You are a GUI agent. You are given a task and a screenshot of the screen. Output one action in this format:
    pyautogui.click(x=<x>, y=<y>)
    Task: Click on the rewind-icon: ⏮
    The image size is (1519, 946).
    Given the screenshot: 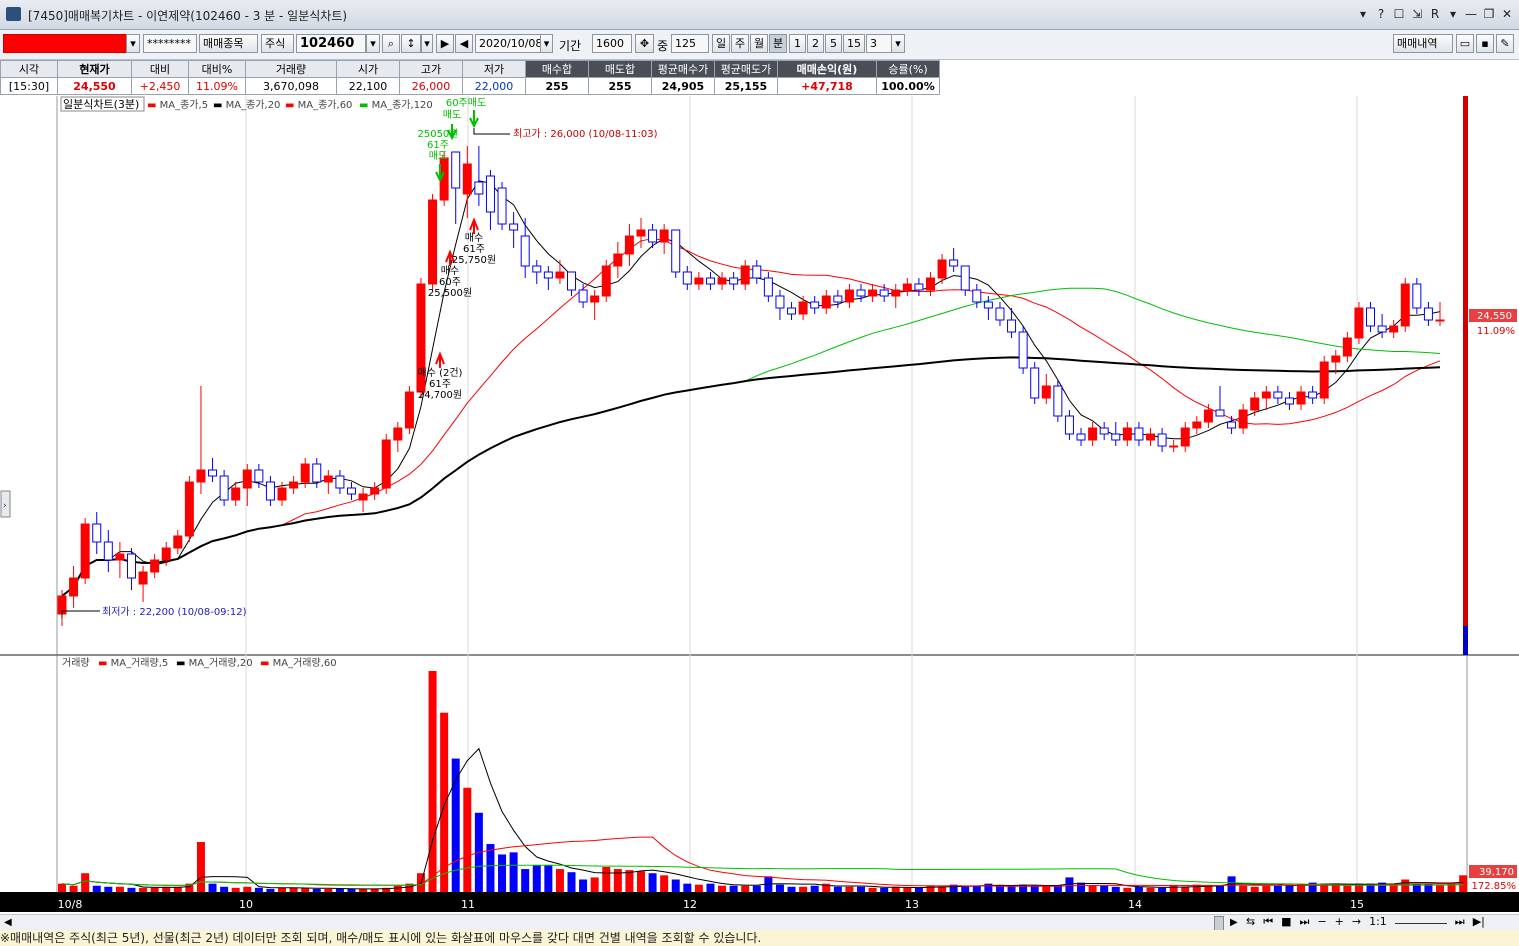 What is the action you would take?
    pyautogui.click(x=1268, y=922)
    